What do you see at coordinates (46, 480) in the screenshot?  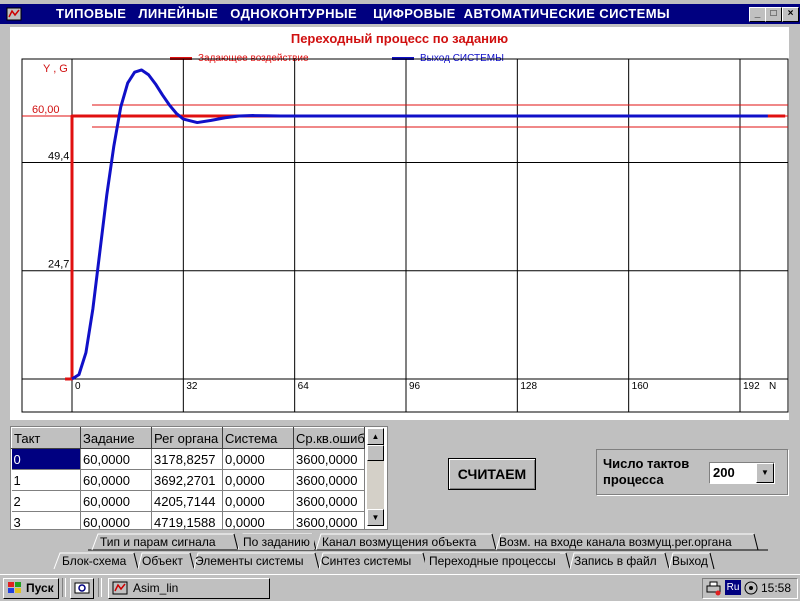 I see `table-cell: 1` at bounding box center [46, 480].